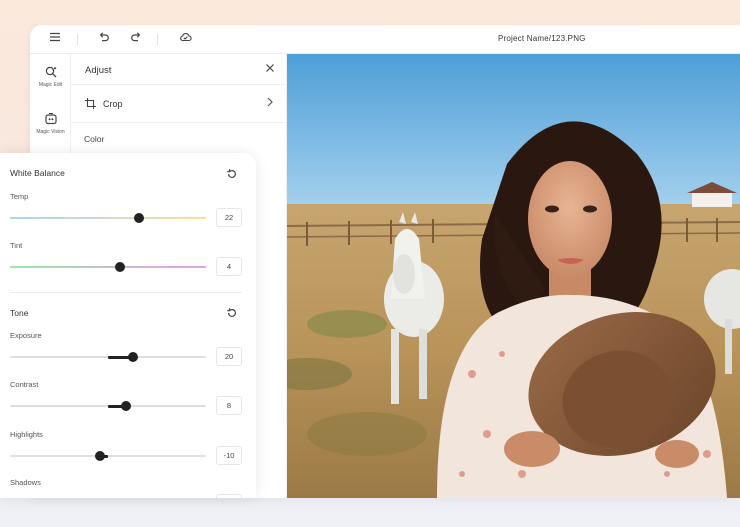 This screenshot has width=740, height=527. Describe the element at coordinates (136, 39) in the screenshot. I see `redo-icon` at that location.